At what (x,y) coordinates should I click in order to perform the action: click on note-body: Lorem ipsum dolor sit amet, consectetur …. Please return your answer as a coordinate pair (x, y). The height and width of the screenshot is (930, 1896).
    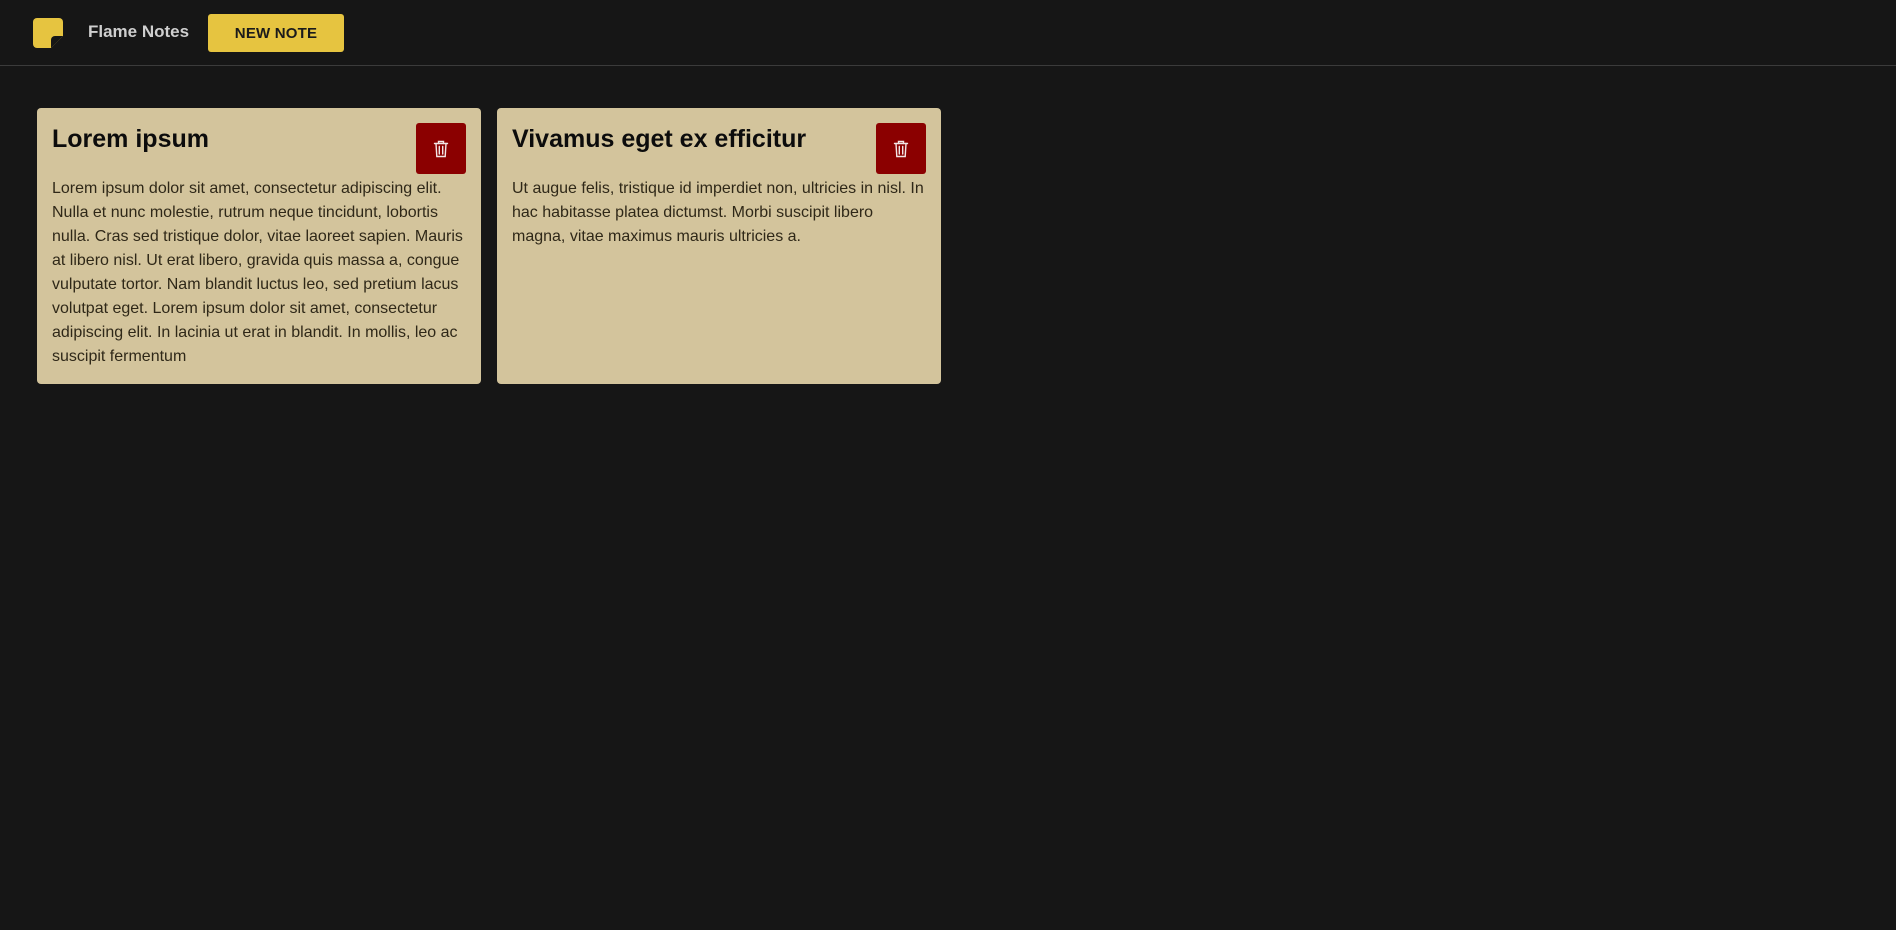
    Looking at the image, I should click on (257, 272).